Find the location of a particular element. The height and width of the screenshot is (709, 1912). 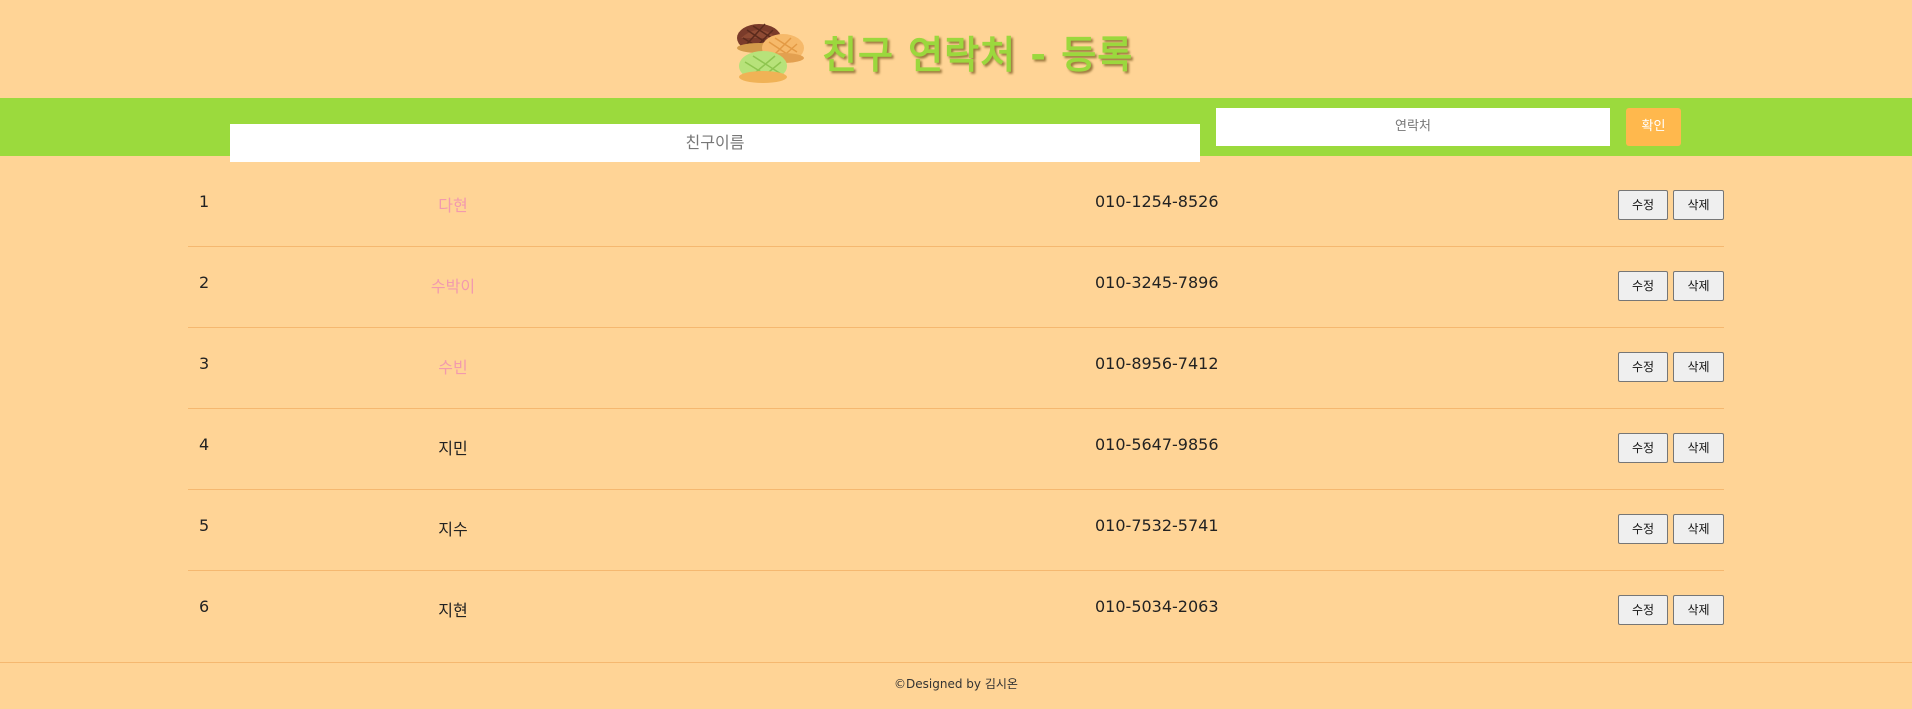

page-title: 친구 연락처 - 등록 is located at coordinates (978, 55).